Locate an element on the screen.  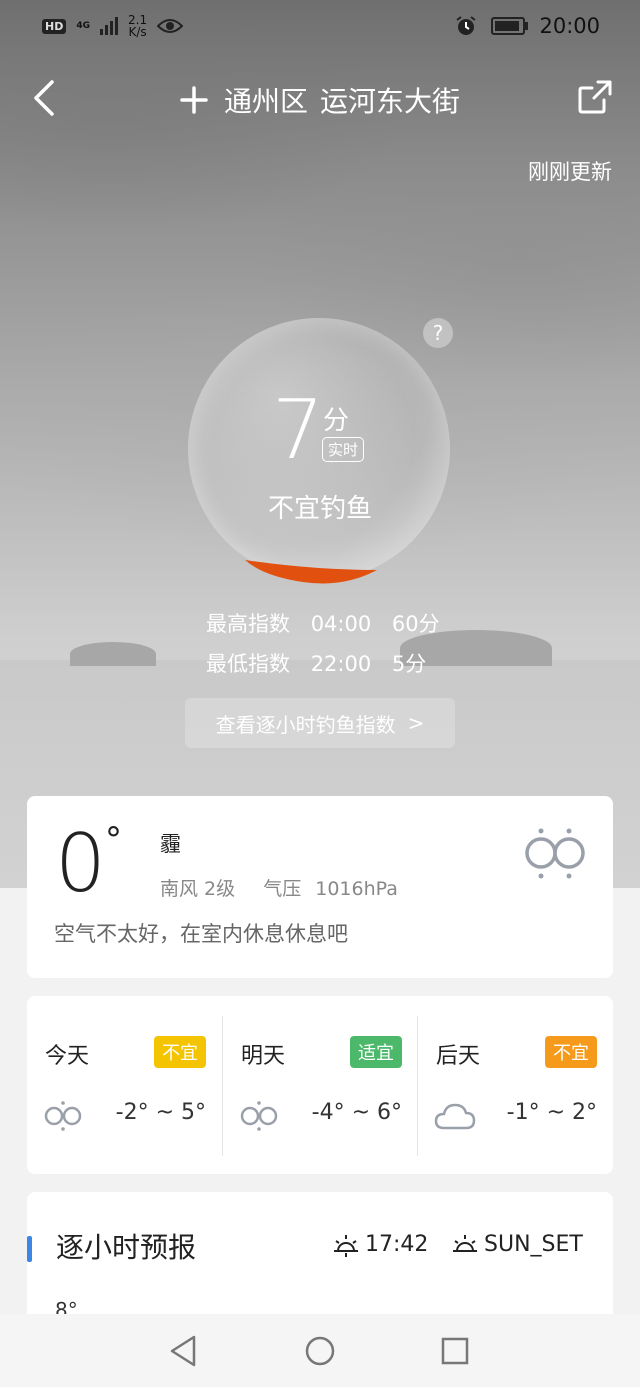
temp-range: -2° ~ 5° is located at coordinates (160, 1112).